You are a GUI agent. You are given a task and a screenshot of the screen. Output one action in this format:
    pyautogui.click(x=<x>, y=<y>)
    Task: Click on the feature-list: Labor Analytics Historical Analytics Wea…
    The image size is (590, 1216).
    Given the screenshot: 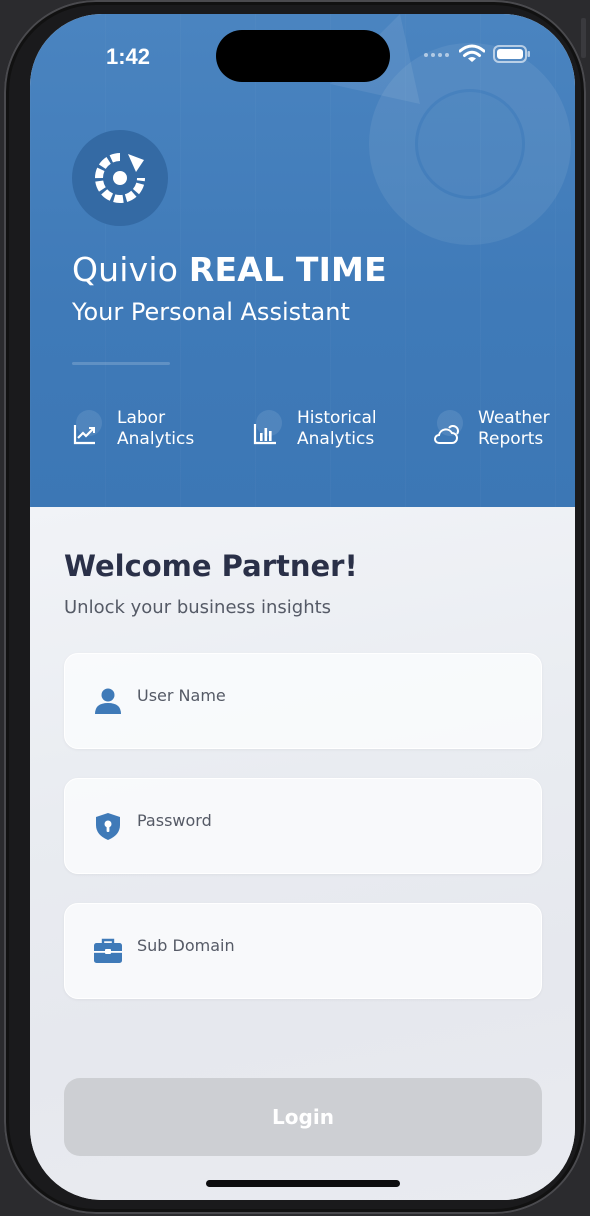 What is the action you would take?
    pyautogui.click(x=322, y=433)
    